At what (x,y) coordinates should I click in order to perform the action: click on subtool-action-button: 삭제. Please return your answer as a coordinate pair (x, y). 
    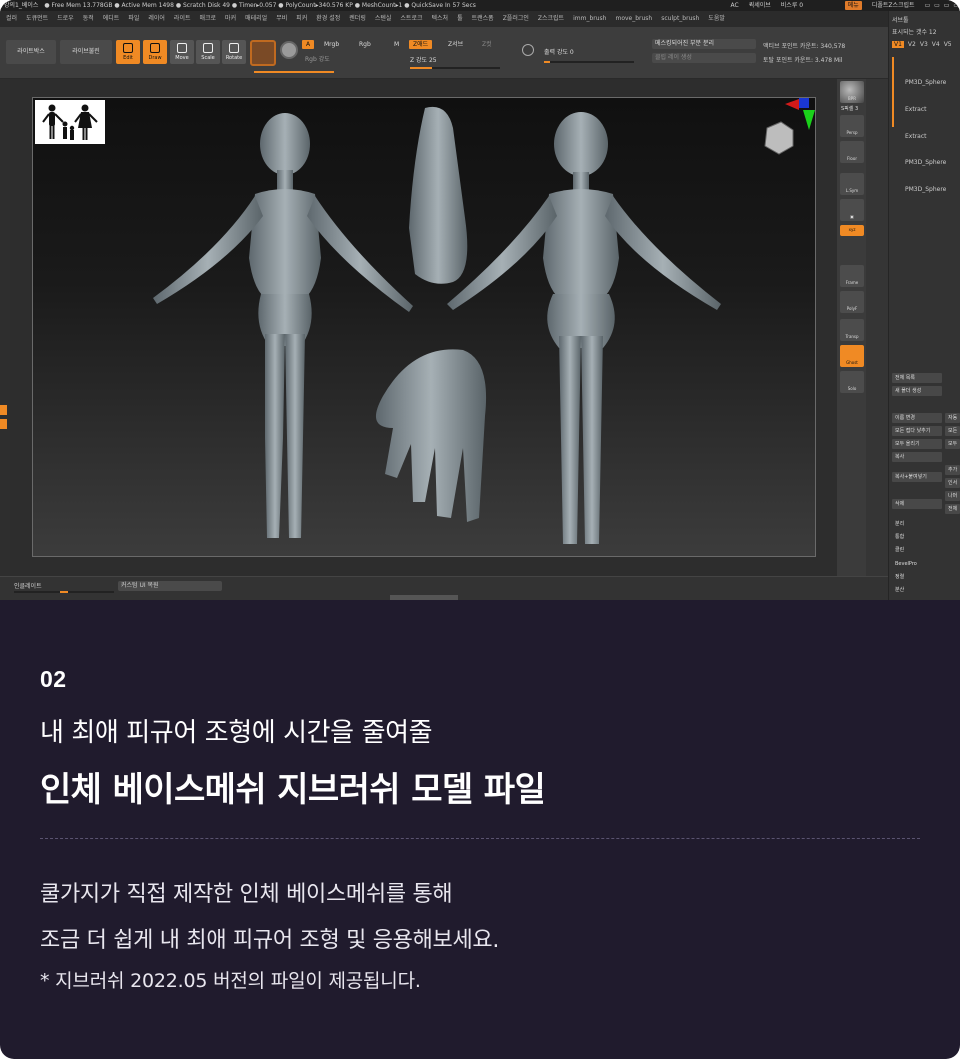
    Looking at the image, I should click on (917, 504).